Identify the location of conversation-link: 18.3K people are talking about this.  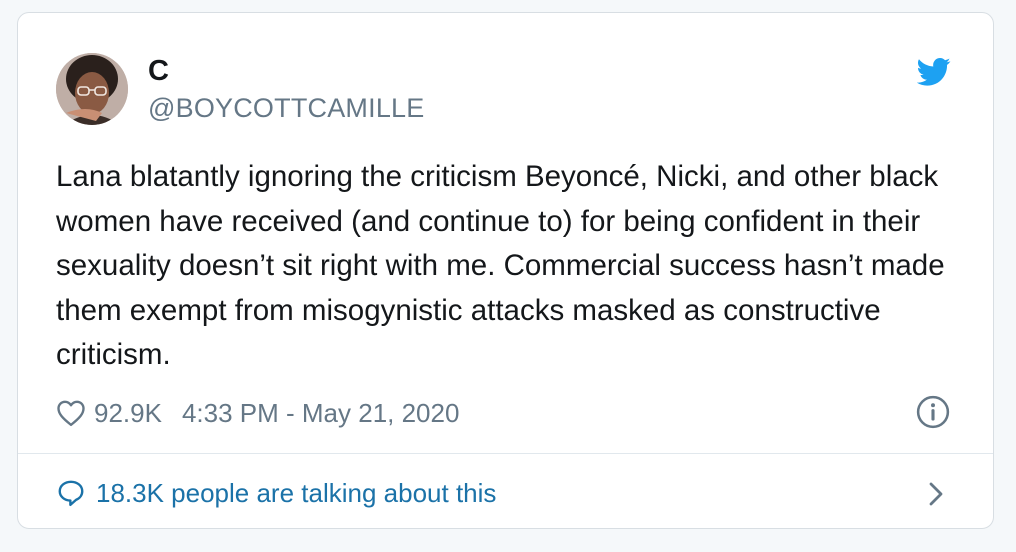
(276, 493).